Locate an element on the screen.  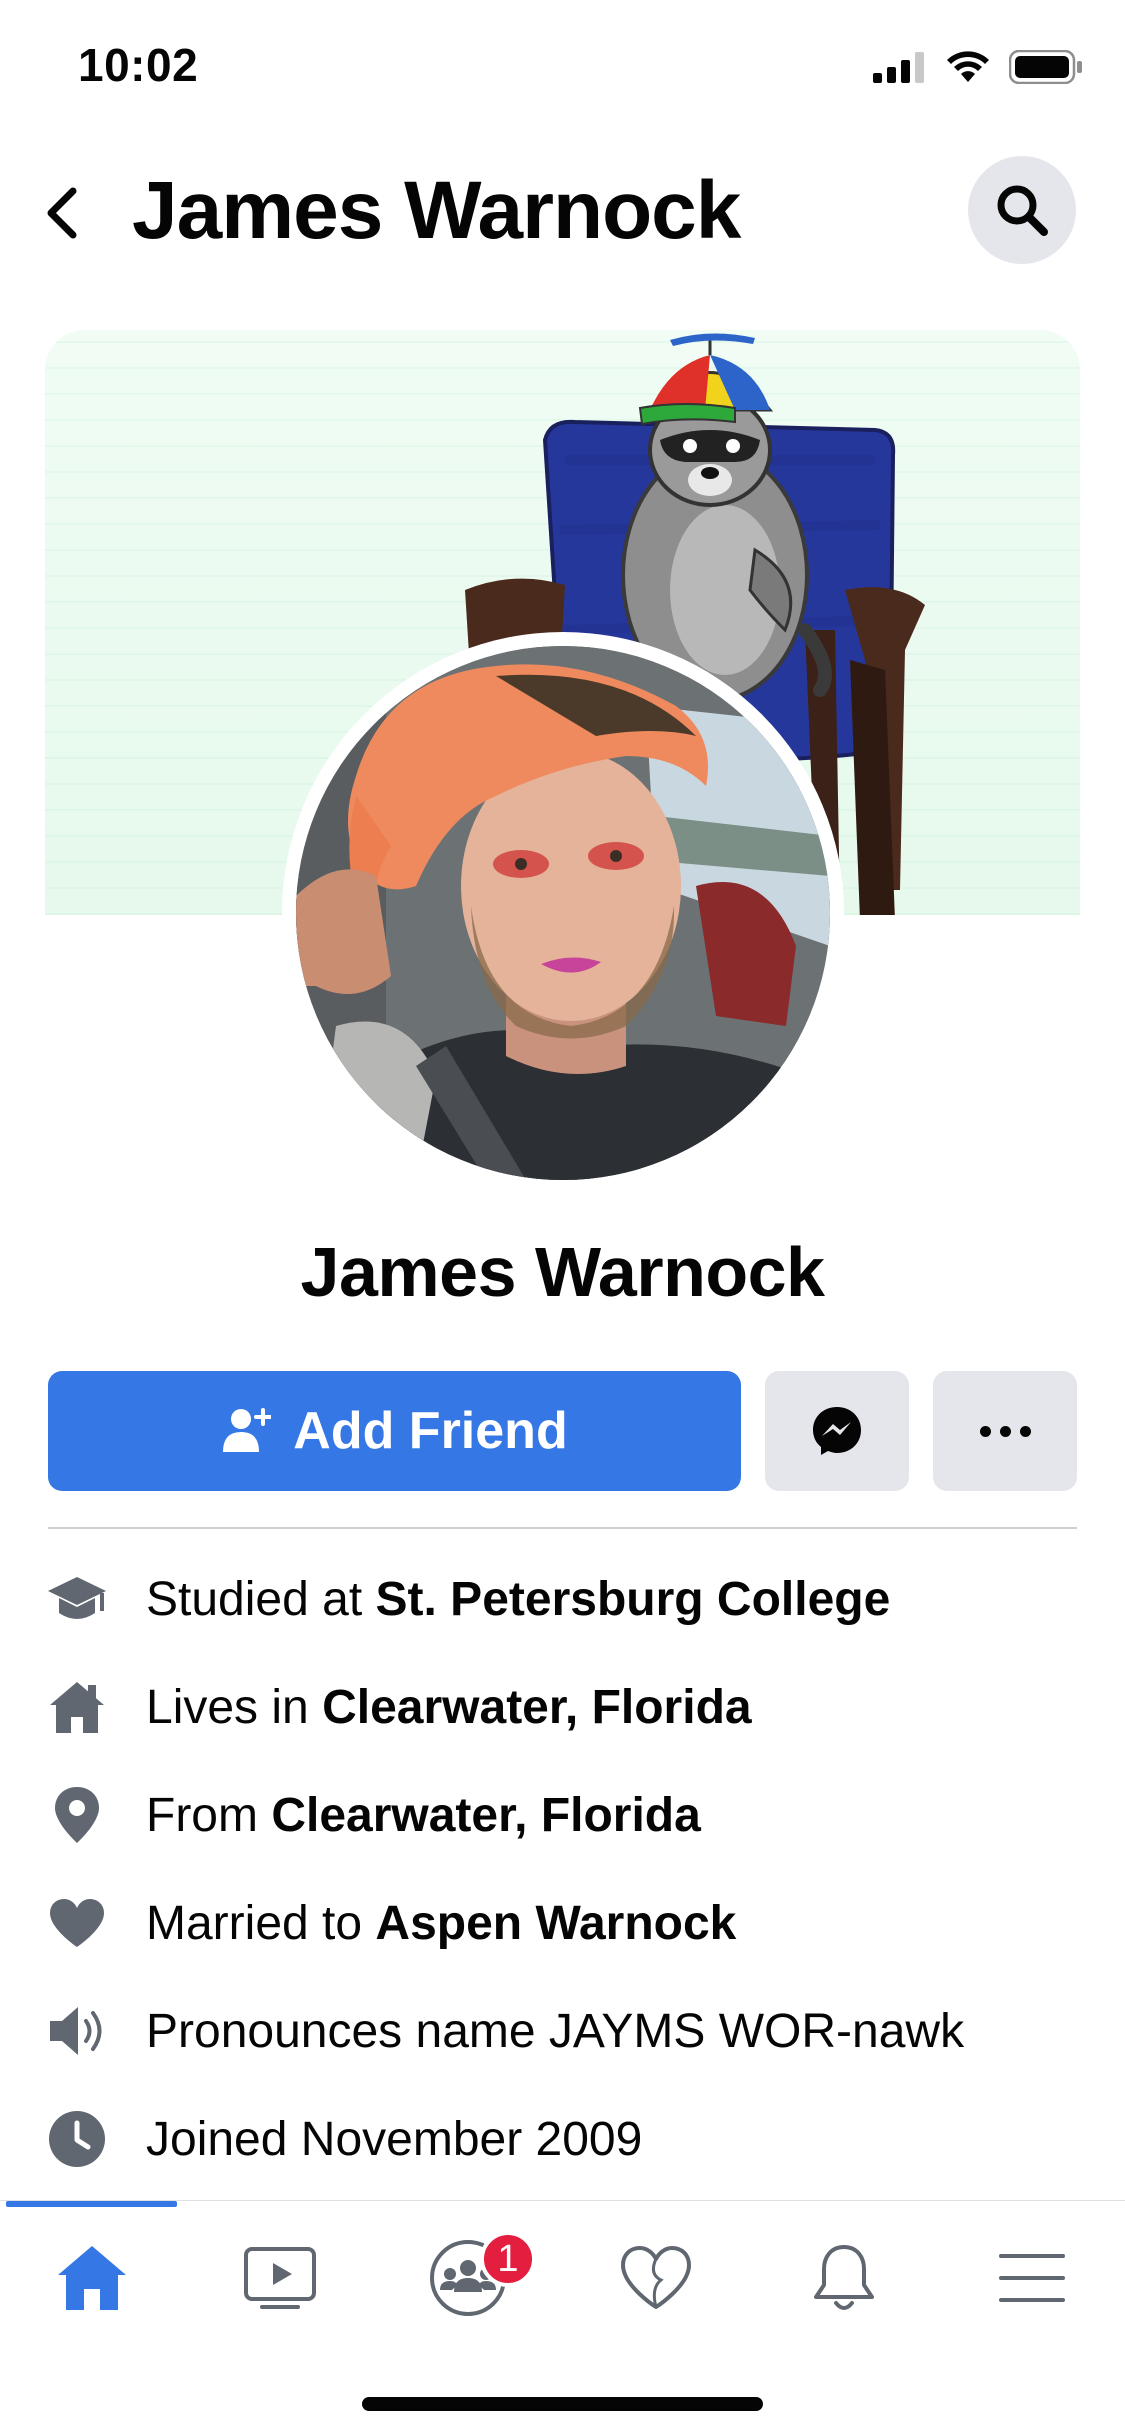
detail-from: From Clearwater, Florida is located at coordinates (562, 1815).